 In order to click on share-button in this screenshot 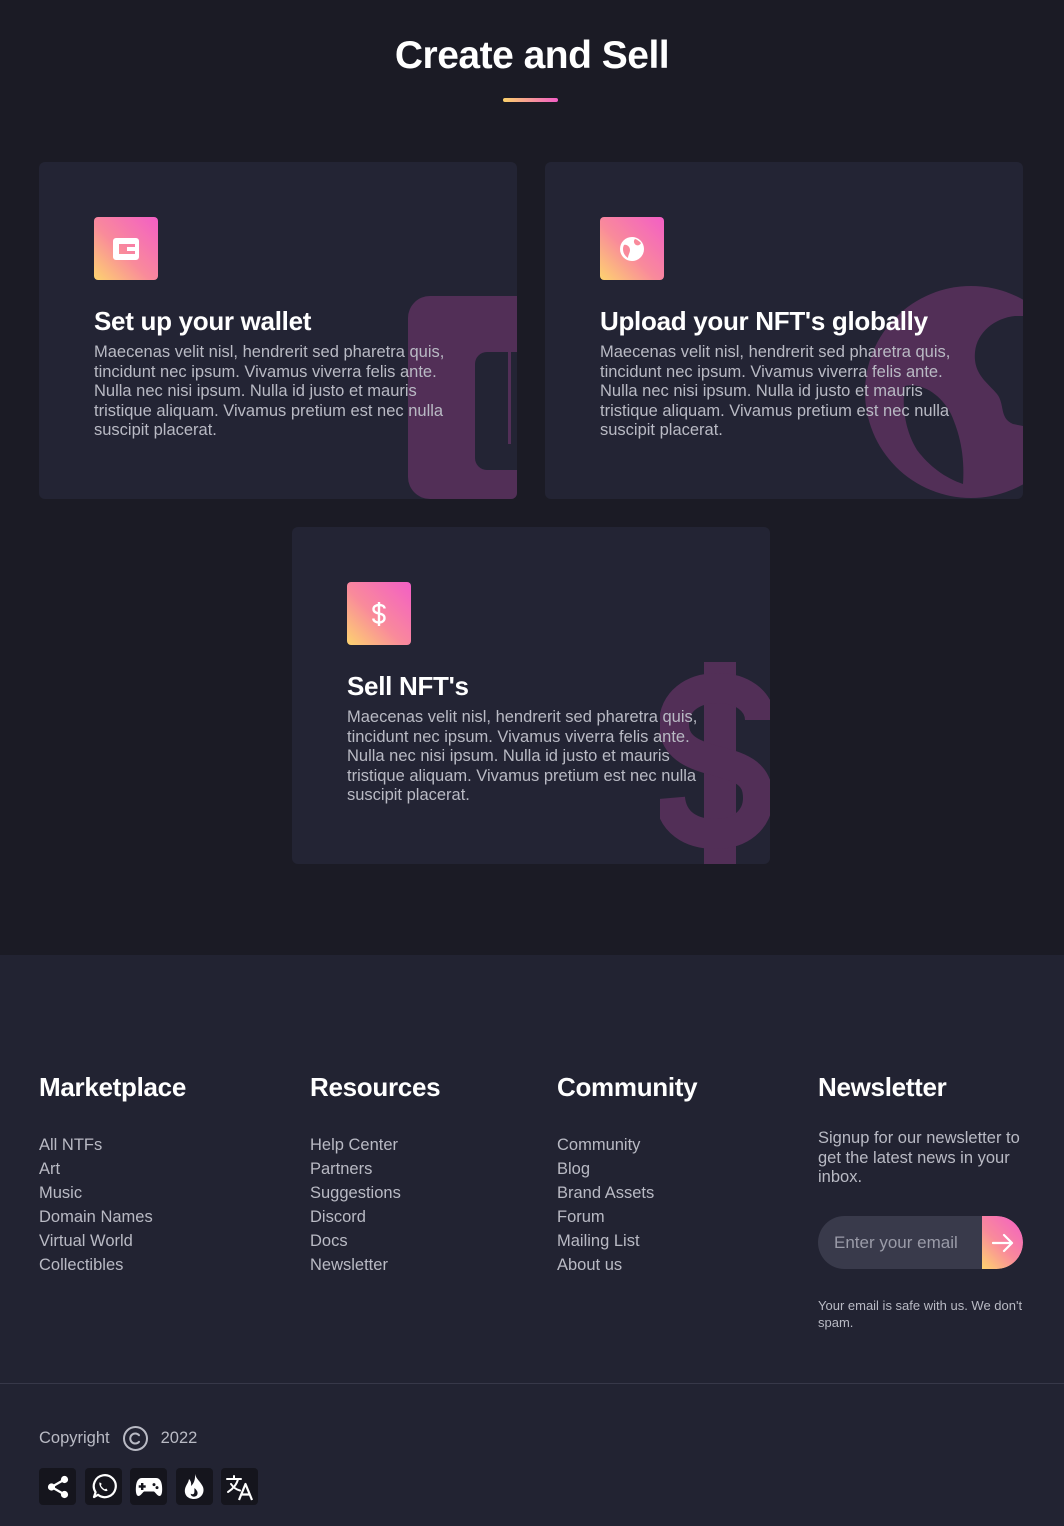, I will do `click(57, 1486)`.